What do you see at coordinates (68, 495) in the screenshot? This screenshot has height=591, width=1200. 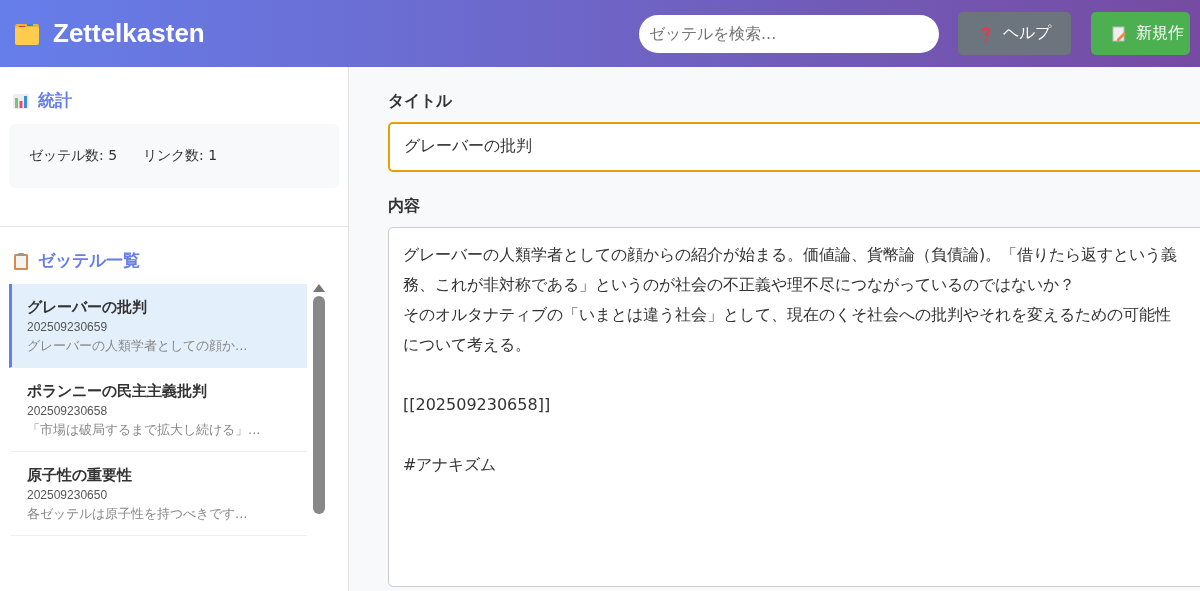 I see `note-id: 202509230650` at bounding box center [68, 495].